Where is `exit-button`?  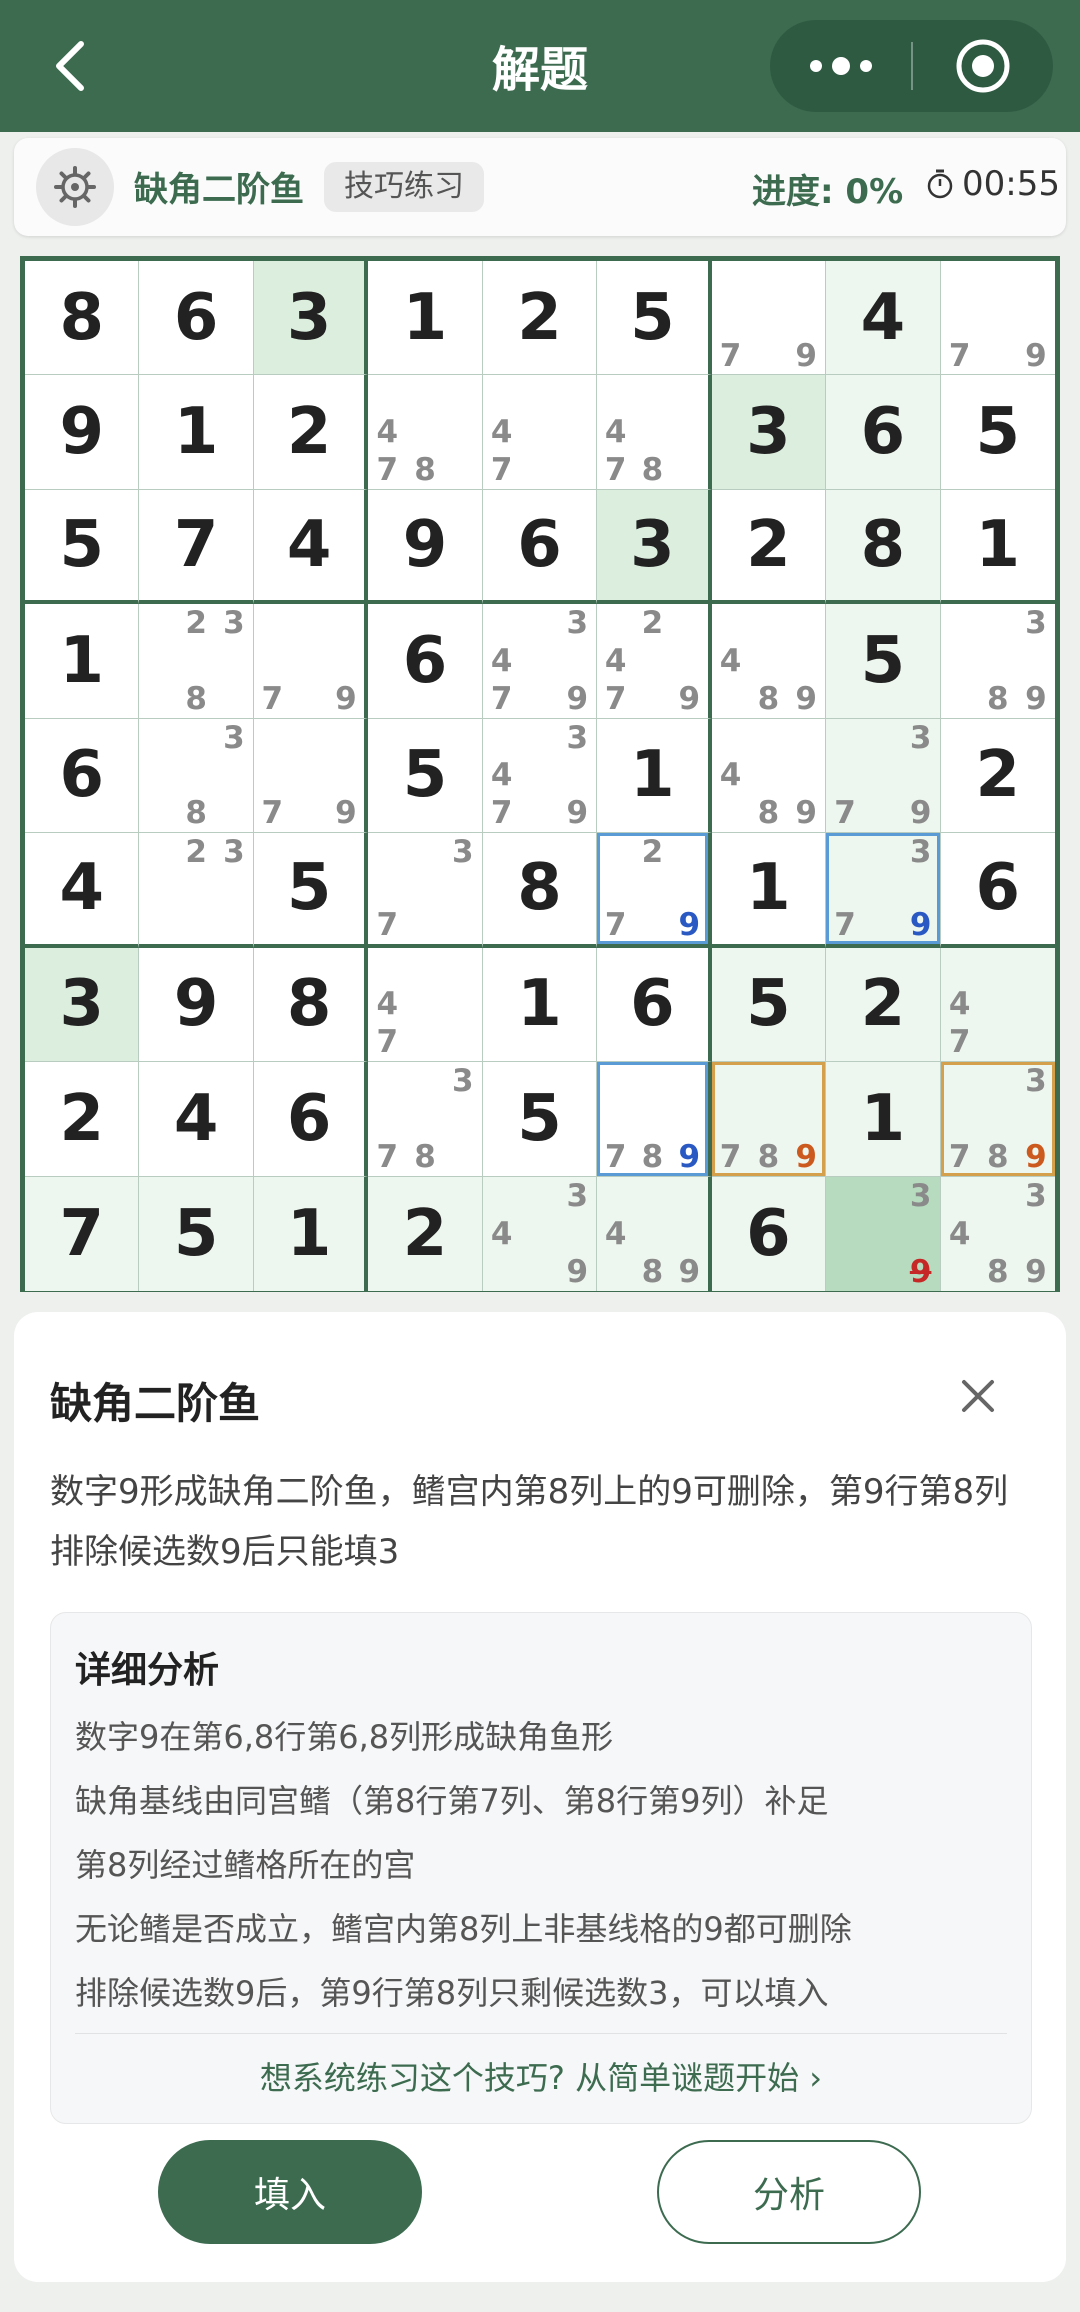
exit-button is located at coordinates (983, 66).